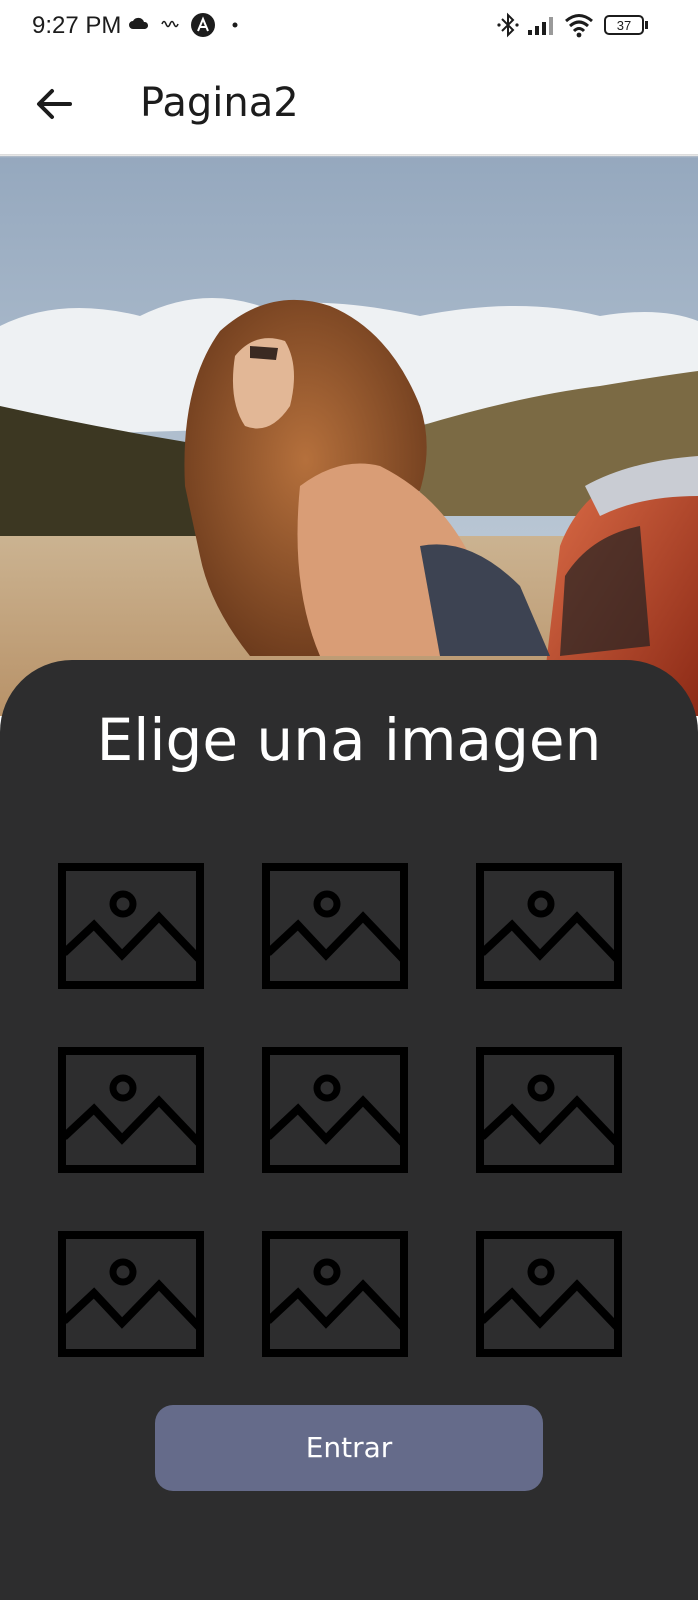  I want to click on arrow-left-icon, so click(54, 104).